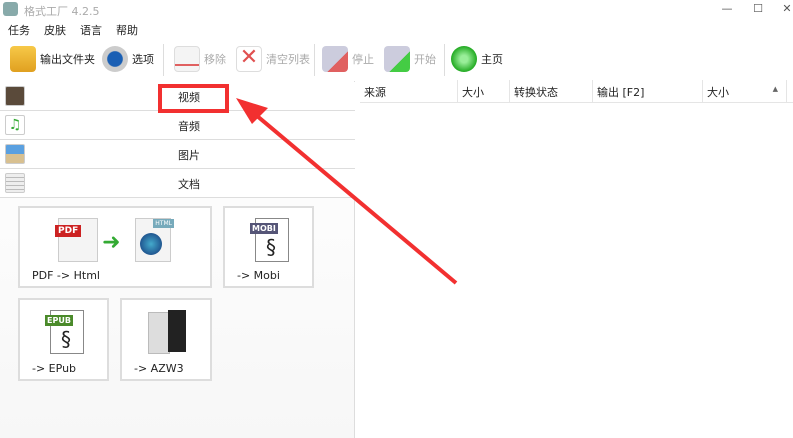 This screenshot has width=793, height=438. Describe the element at coordinates (353, 196) in the screenshot. I see `arrow-shaft` at that location.